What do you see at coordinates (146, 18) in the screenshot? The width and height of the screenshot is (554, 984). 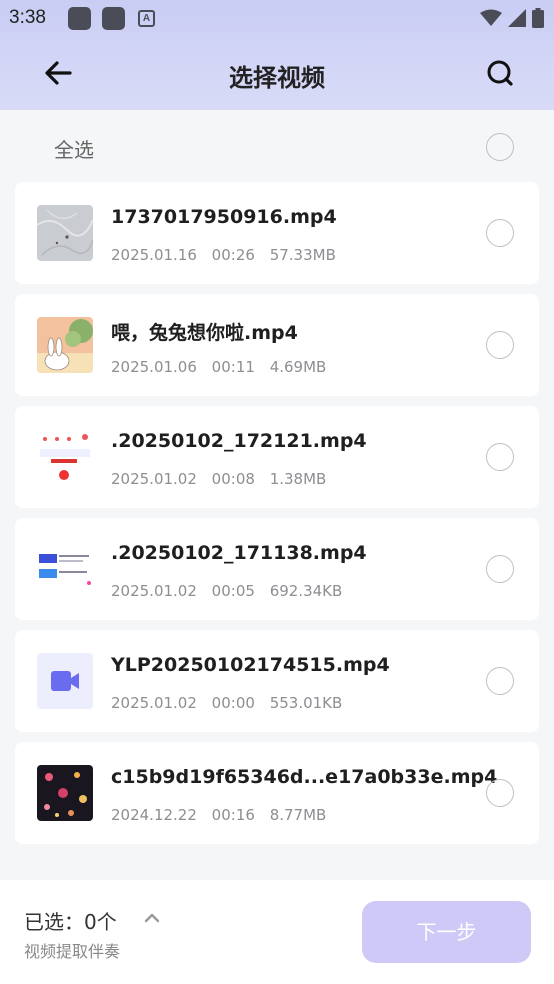 I see `a-icon: A` at bounding box center [146, 18].